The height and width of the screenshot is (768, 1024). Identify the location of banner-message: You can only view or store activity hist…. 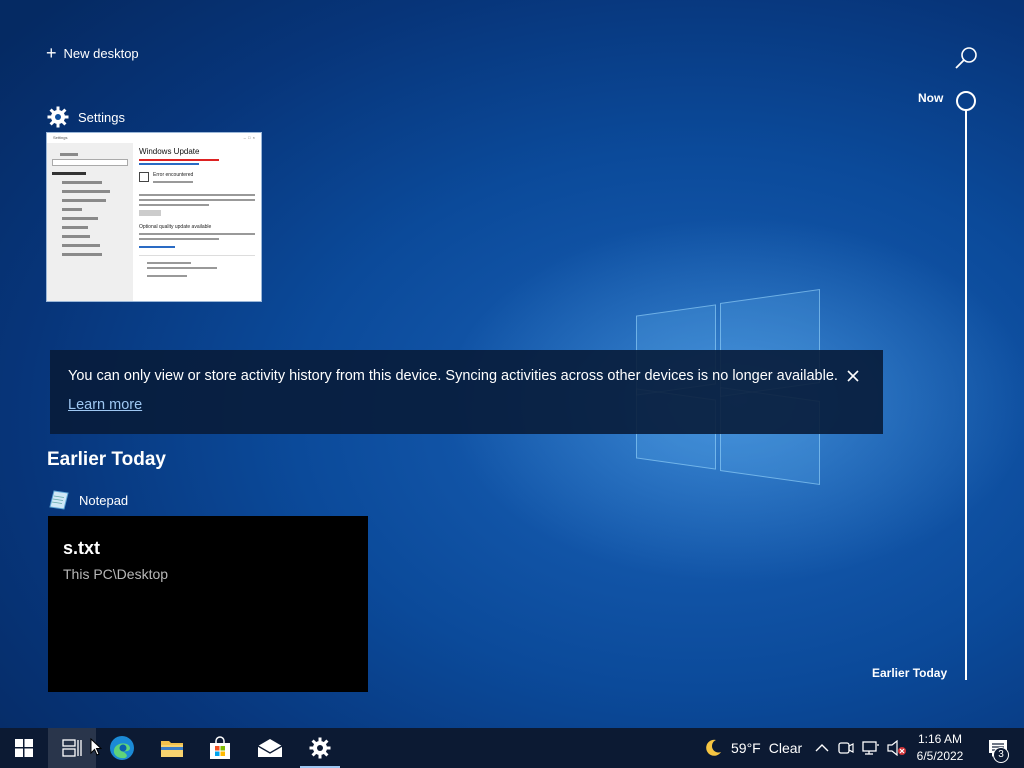
(453, 376).